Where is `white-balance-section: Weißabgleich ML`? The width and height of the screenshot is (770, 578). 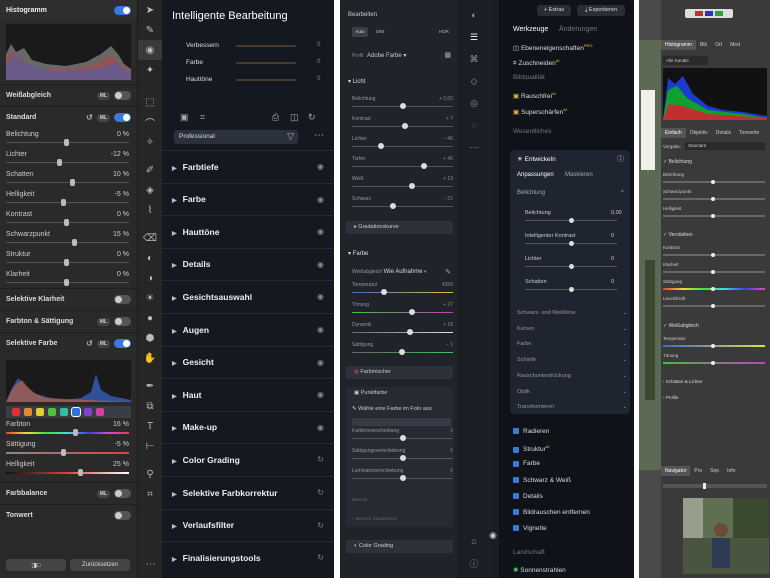
white-balance-section: Weißabgleich ML is located at coordinates (68, 95).